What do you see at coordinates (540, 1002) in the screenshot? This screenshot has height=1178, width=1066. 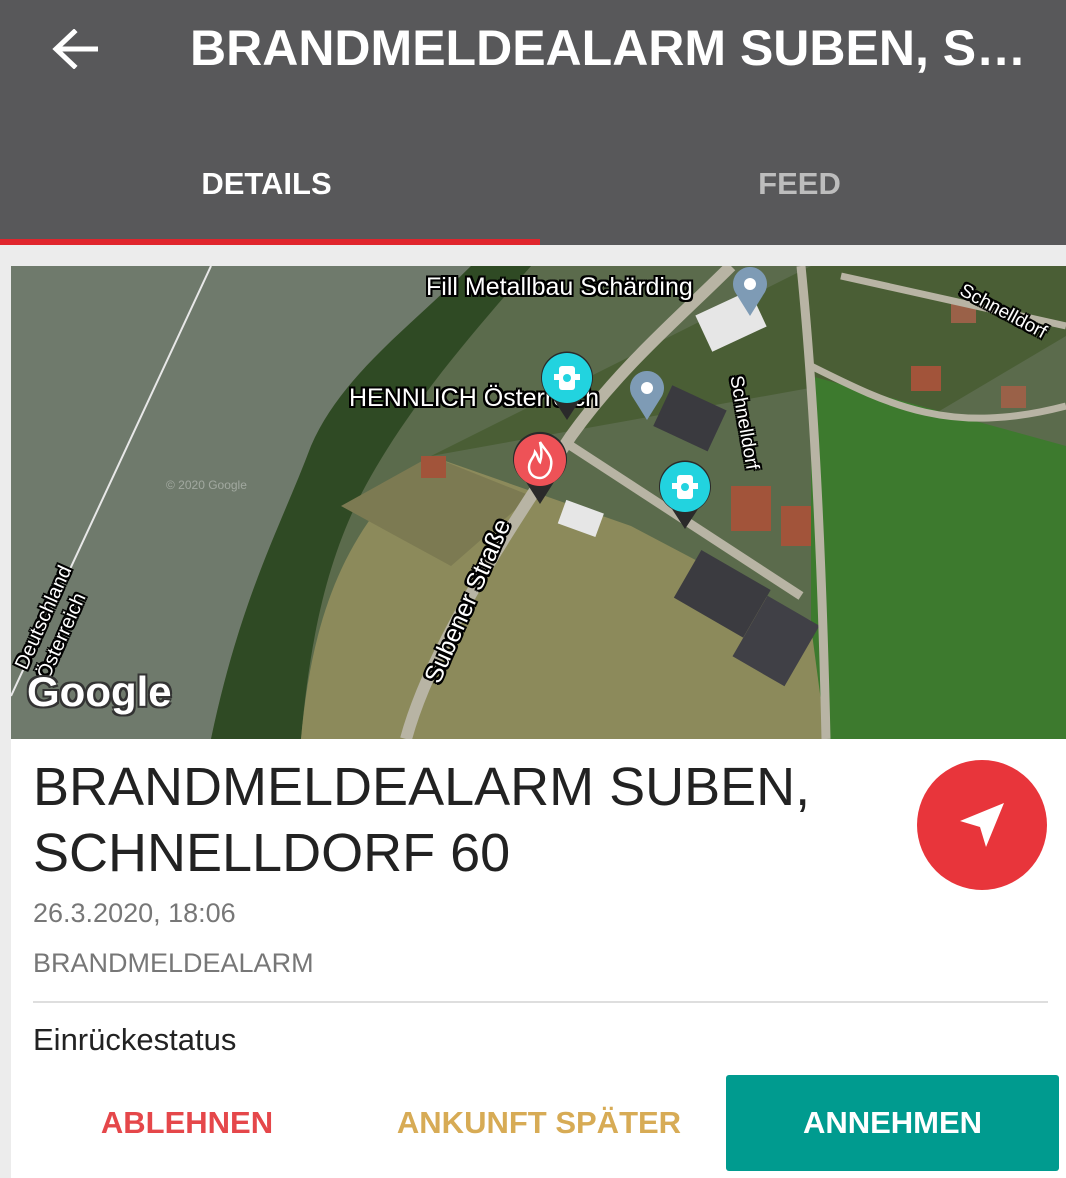 I see `divider` at bounding box center [540, 1002].